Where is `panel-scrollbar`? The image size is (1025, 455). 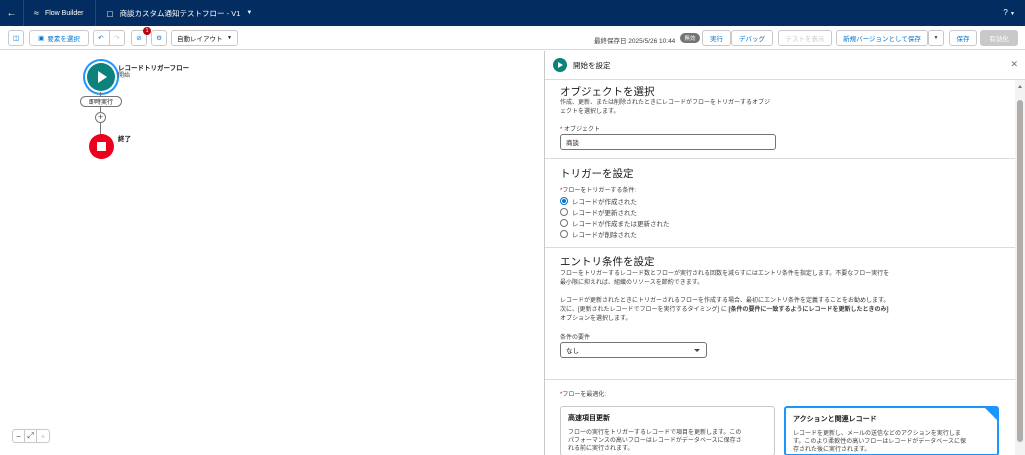
panel-scrollbar is located at coordinates (1020, 267).